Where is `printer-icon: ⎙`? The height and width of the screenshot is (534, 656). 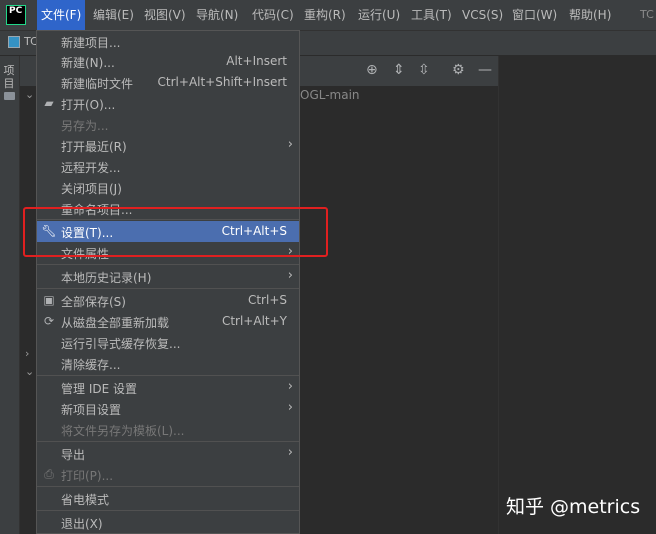
printer-icon: ⎙ is located at coordinates (49, 474).